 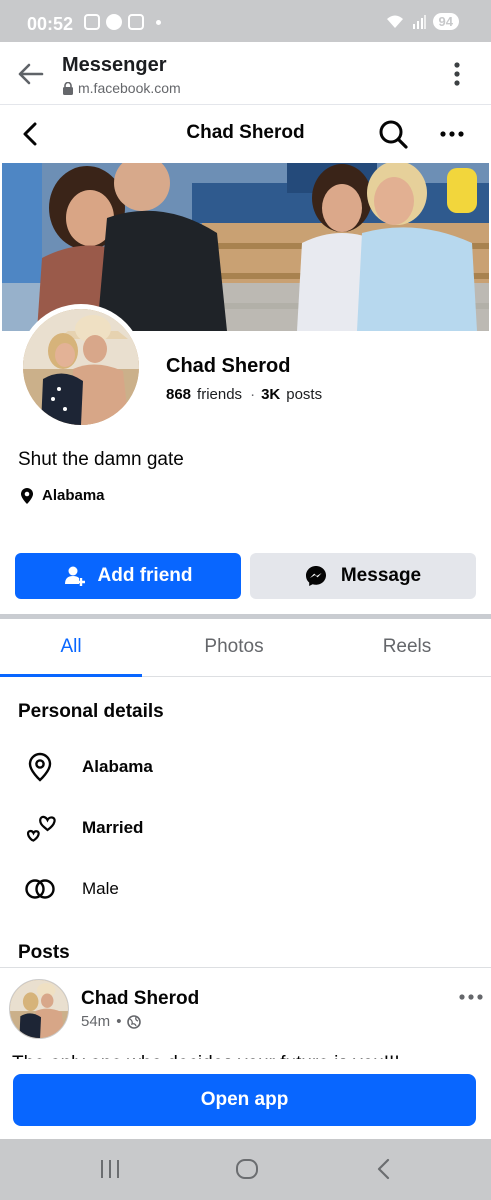 I want to click on post-author-avatar-image, so click(x=39, y=1009).